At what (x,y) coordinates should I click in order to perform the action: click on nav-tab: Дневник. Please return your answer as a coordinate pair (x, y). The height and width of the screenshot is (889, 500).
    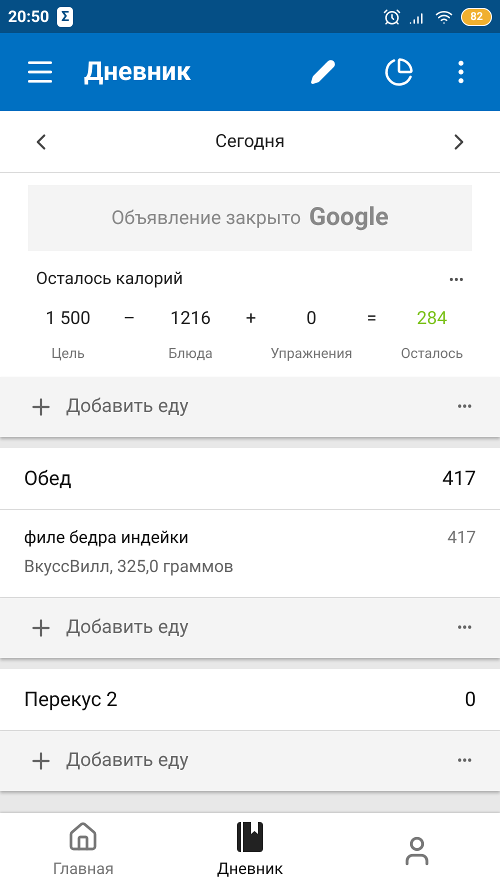
    Looking at the image, I should click on (250, 851).